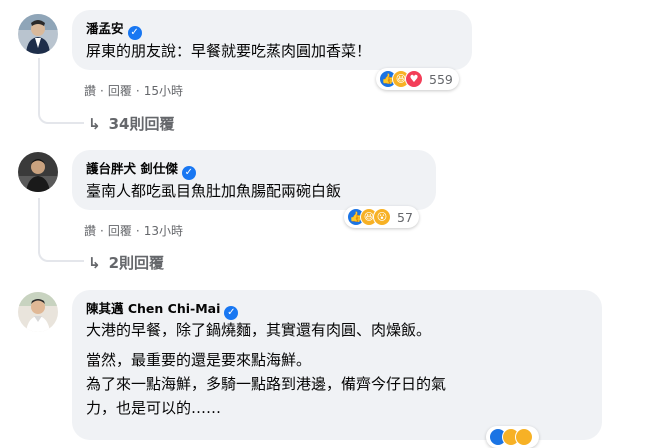 The width and height of the screenshot is (656, 448). What do you see at coordinates (441, 79) in the screenshot?
I see `reaction-count: 559` at bounding box center [441, 79].